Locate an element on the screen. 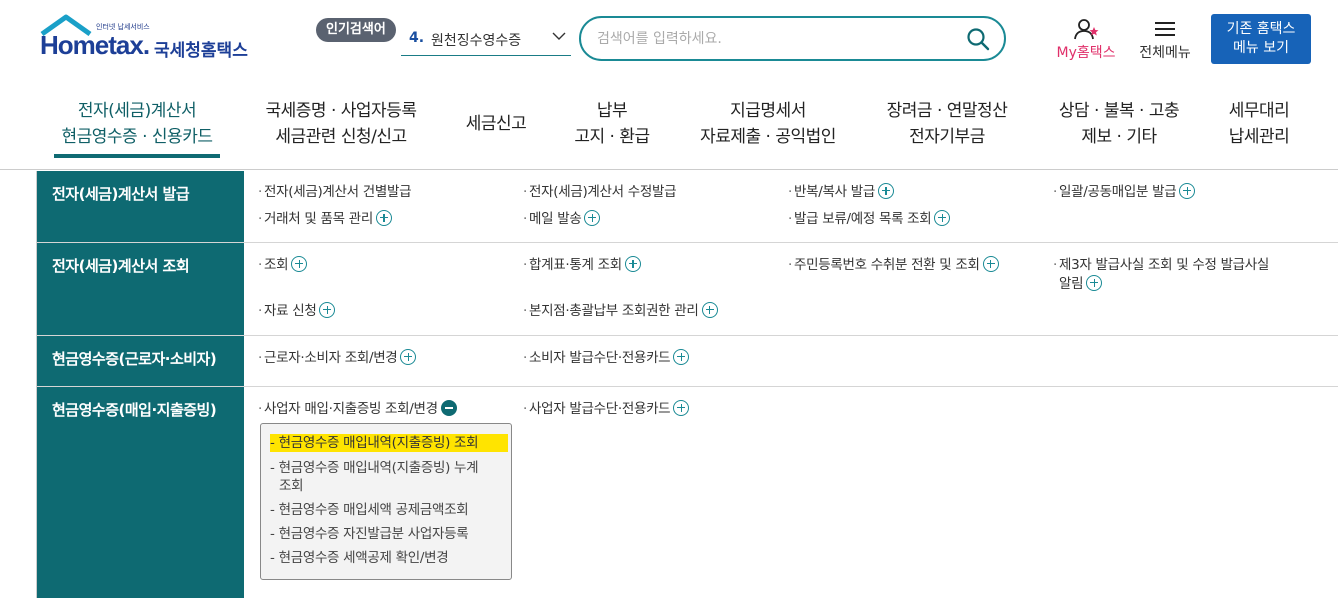 Image resolution: width=1338 pixels, height=598 pixels. menu-link: · 조회 is located at coordinates (283, 265).